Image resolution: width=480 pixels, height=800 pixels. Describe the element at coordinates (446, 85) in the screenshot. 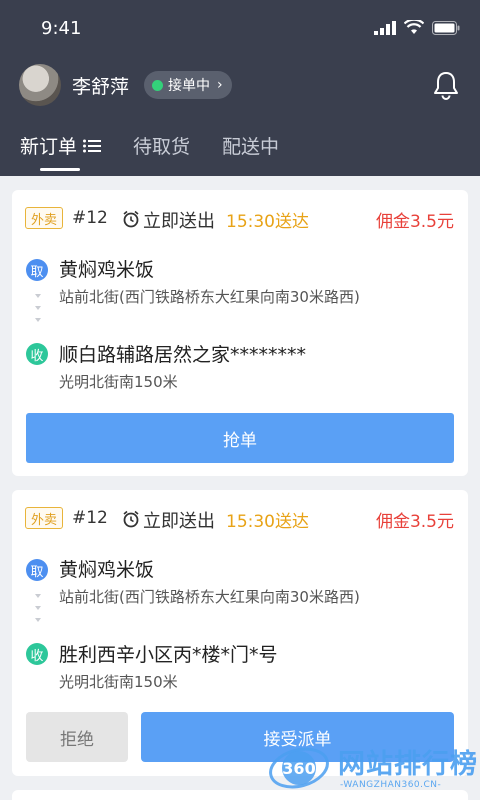

I see `bell-icon` at that location.